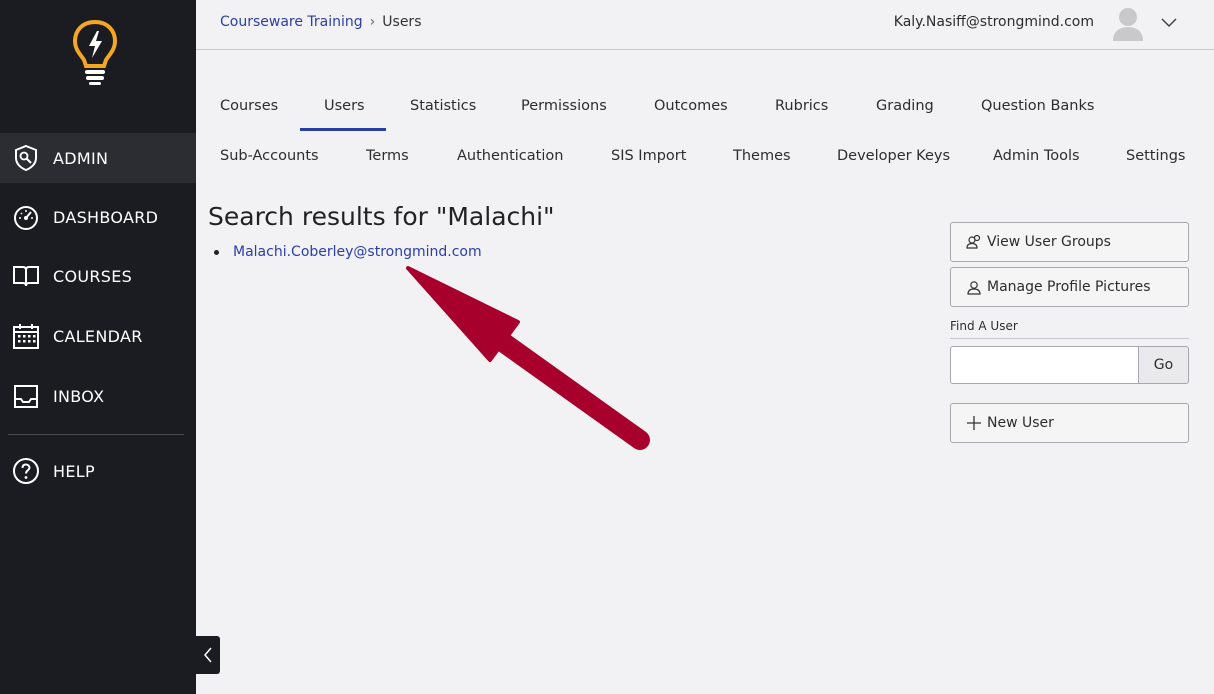 The width and height of the screenshot is (1214, 694). Describe the element at coordinates (984, 326) in the screenshot. I see `find-user-label: Find A User` at that location.